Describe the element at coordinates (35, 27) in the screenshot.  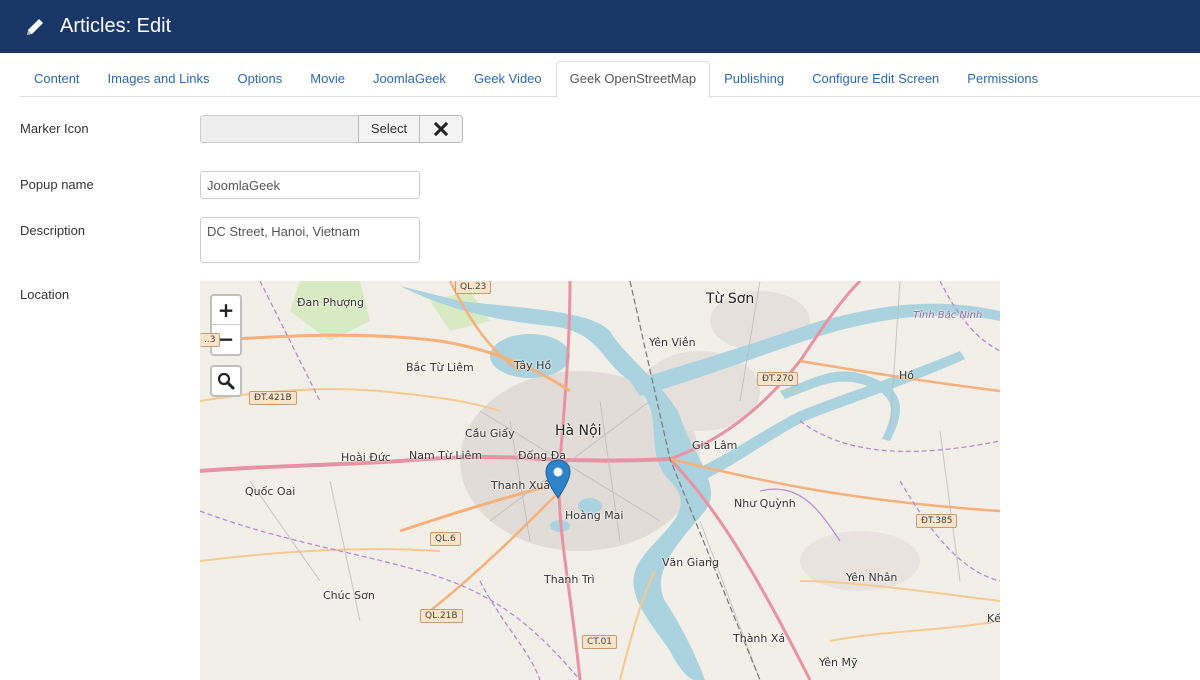
I see `pencil-icon` at that location.